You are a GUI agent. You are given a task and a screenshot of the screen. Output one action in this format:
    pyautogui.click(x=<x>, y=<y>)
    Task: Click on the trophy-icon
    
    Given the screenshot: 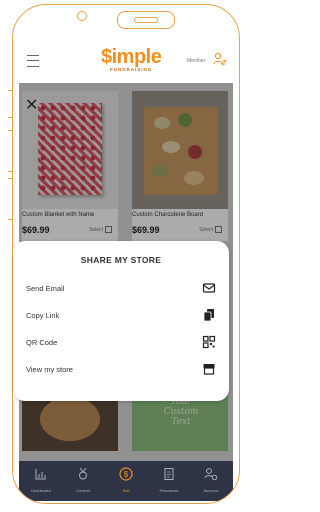 What is the action you would take?
    pyautogui.click(x=83, y=473)
    